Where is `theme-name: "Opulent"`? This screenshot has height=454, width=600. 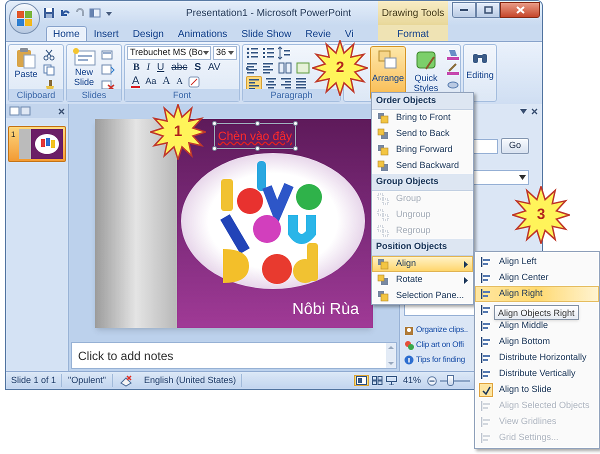 theme-name: "Opulent" is located at coordinates (87, 381).